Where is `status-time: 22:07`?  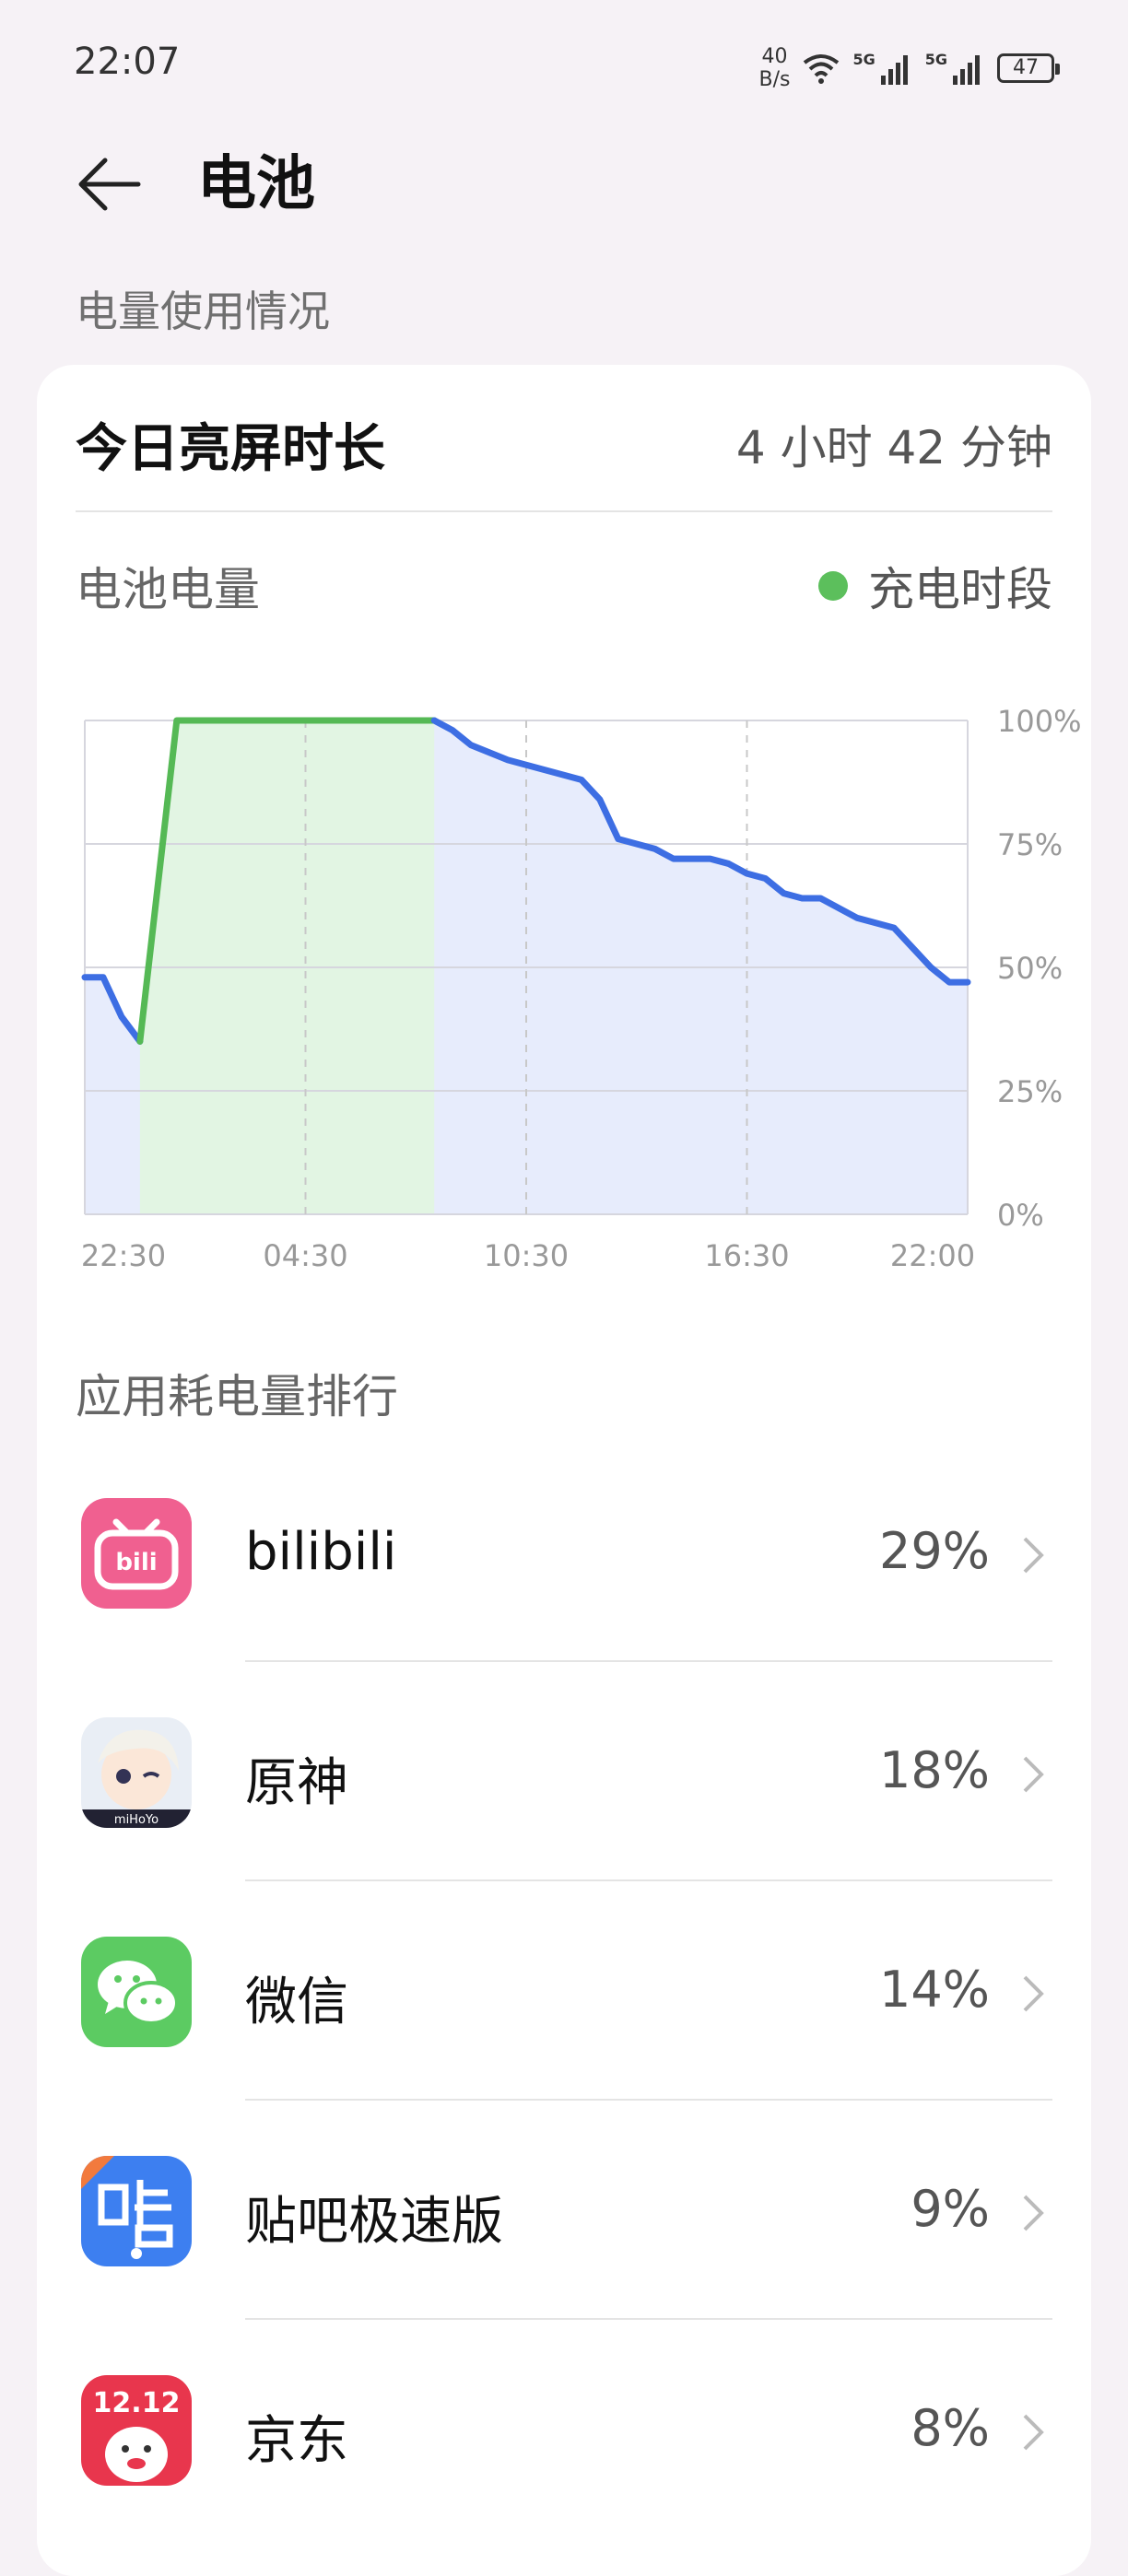 status-time: 22:07 is located at coordinates (127, 62).